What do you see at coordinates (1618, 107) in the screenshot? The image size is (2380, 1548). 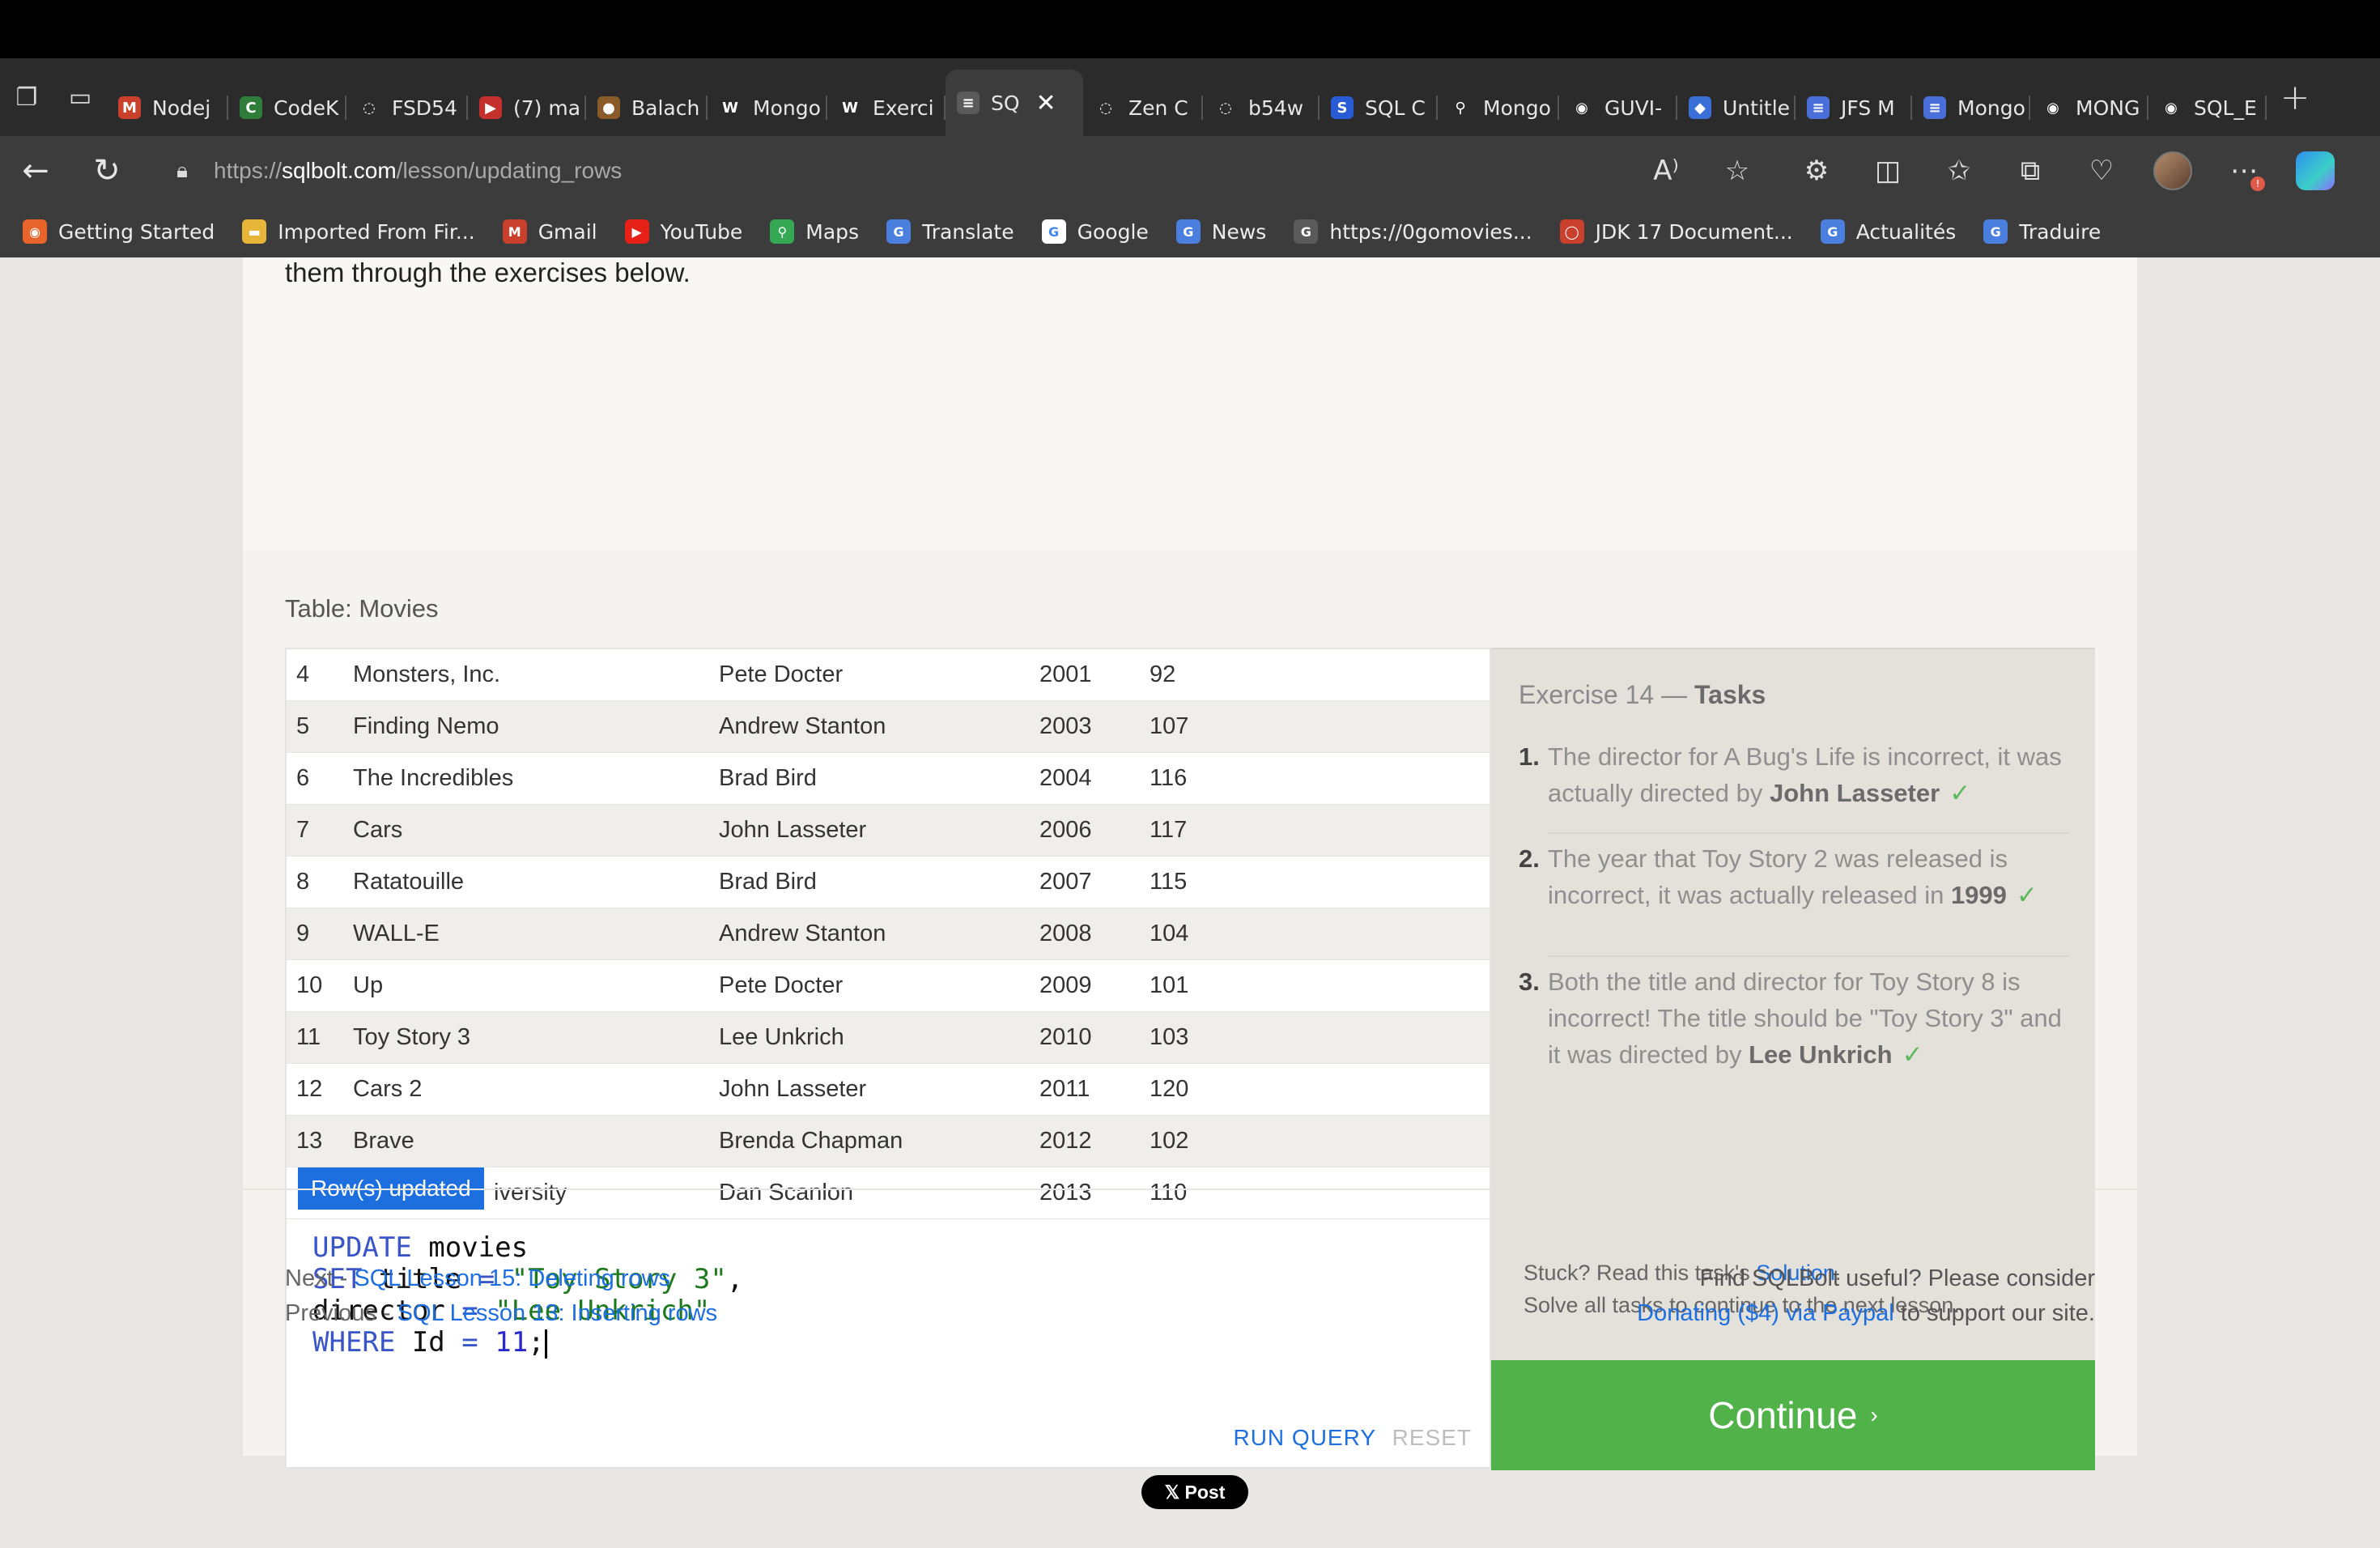 I see `tab-item: ◉ GUVI-` at bounding box center [1618, 107].